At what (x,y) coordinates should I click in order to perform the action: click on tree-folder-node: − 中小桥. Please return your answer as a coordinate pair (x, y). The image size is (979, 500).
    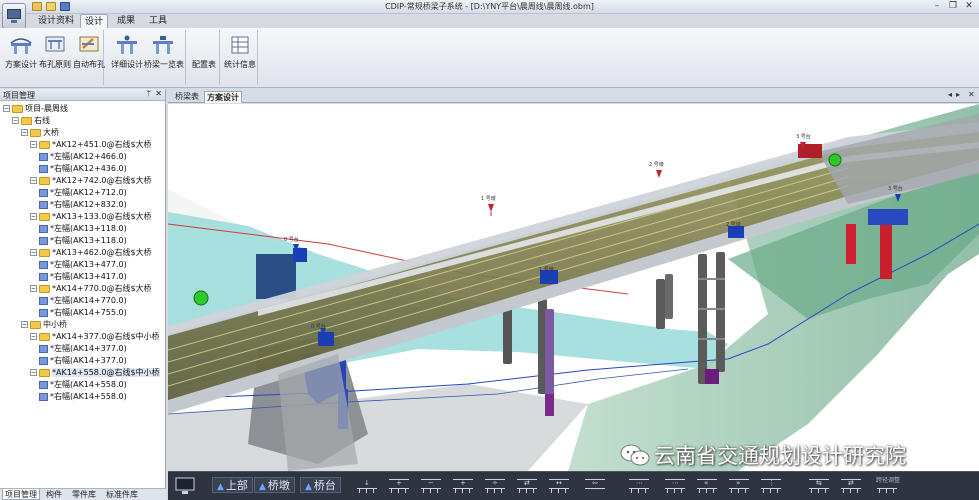
    Looking at the image, I should click on (44, 325).